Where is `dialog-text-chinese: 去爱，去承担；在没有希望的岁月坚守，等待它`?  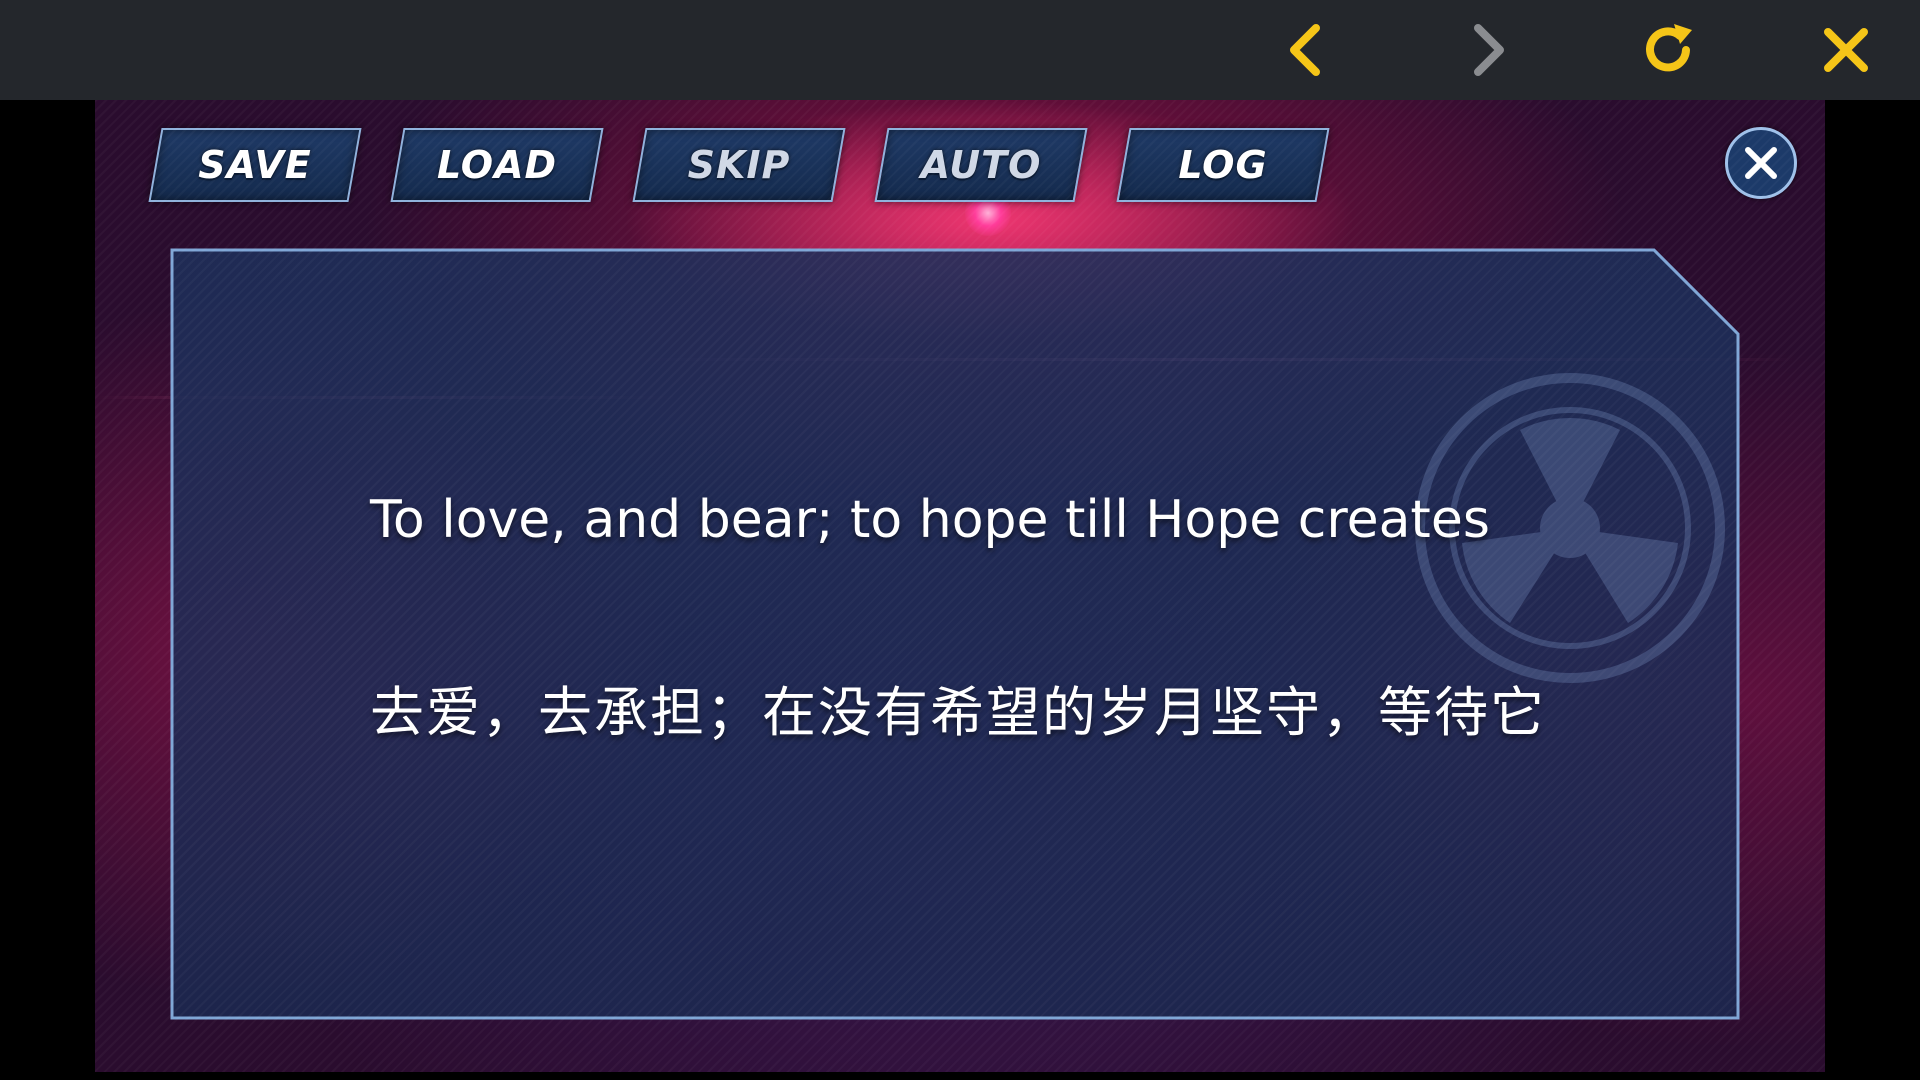
dialog-text-chinese: 去爱，去承担；在没有希望的岁月坚守，等待它 is located at coordinates (958, 712).